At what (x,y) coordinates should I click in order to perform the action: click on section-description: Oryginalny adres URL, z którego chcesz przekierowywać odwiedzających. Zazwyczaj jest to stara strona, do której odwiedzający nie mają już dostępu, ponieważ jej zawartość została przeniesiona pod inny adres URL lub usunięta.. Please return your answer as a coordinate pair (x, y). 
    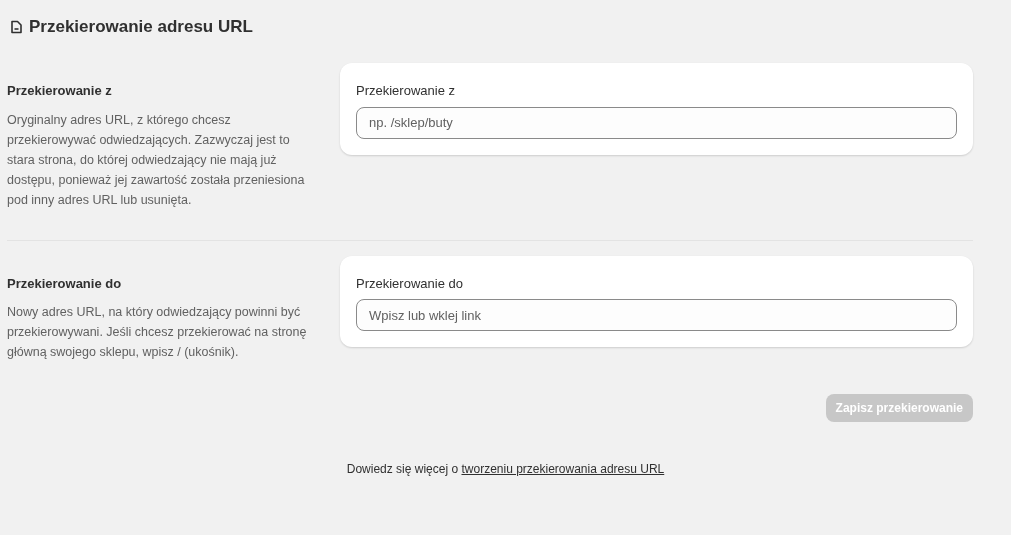
    Looking at the image, I should click on (156, 160).